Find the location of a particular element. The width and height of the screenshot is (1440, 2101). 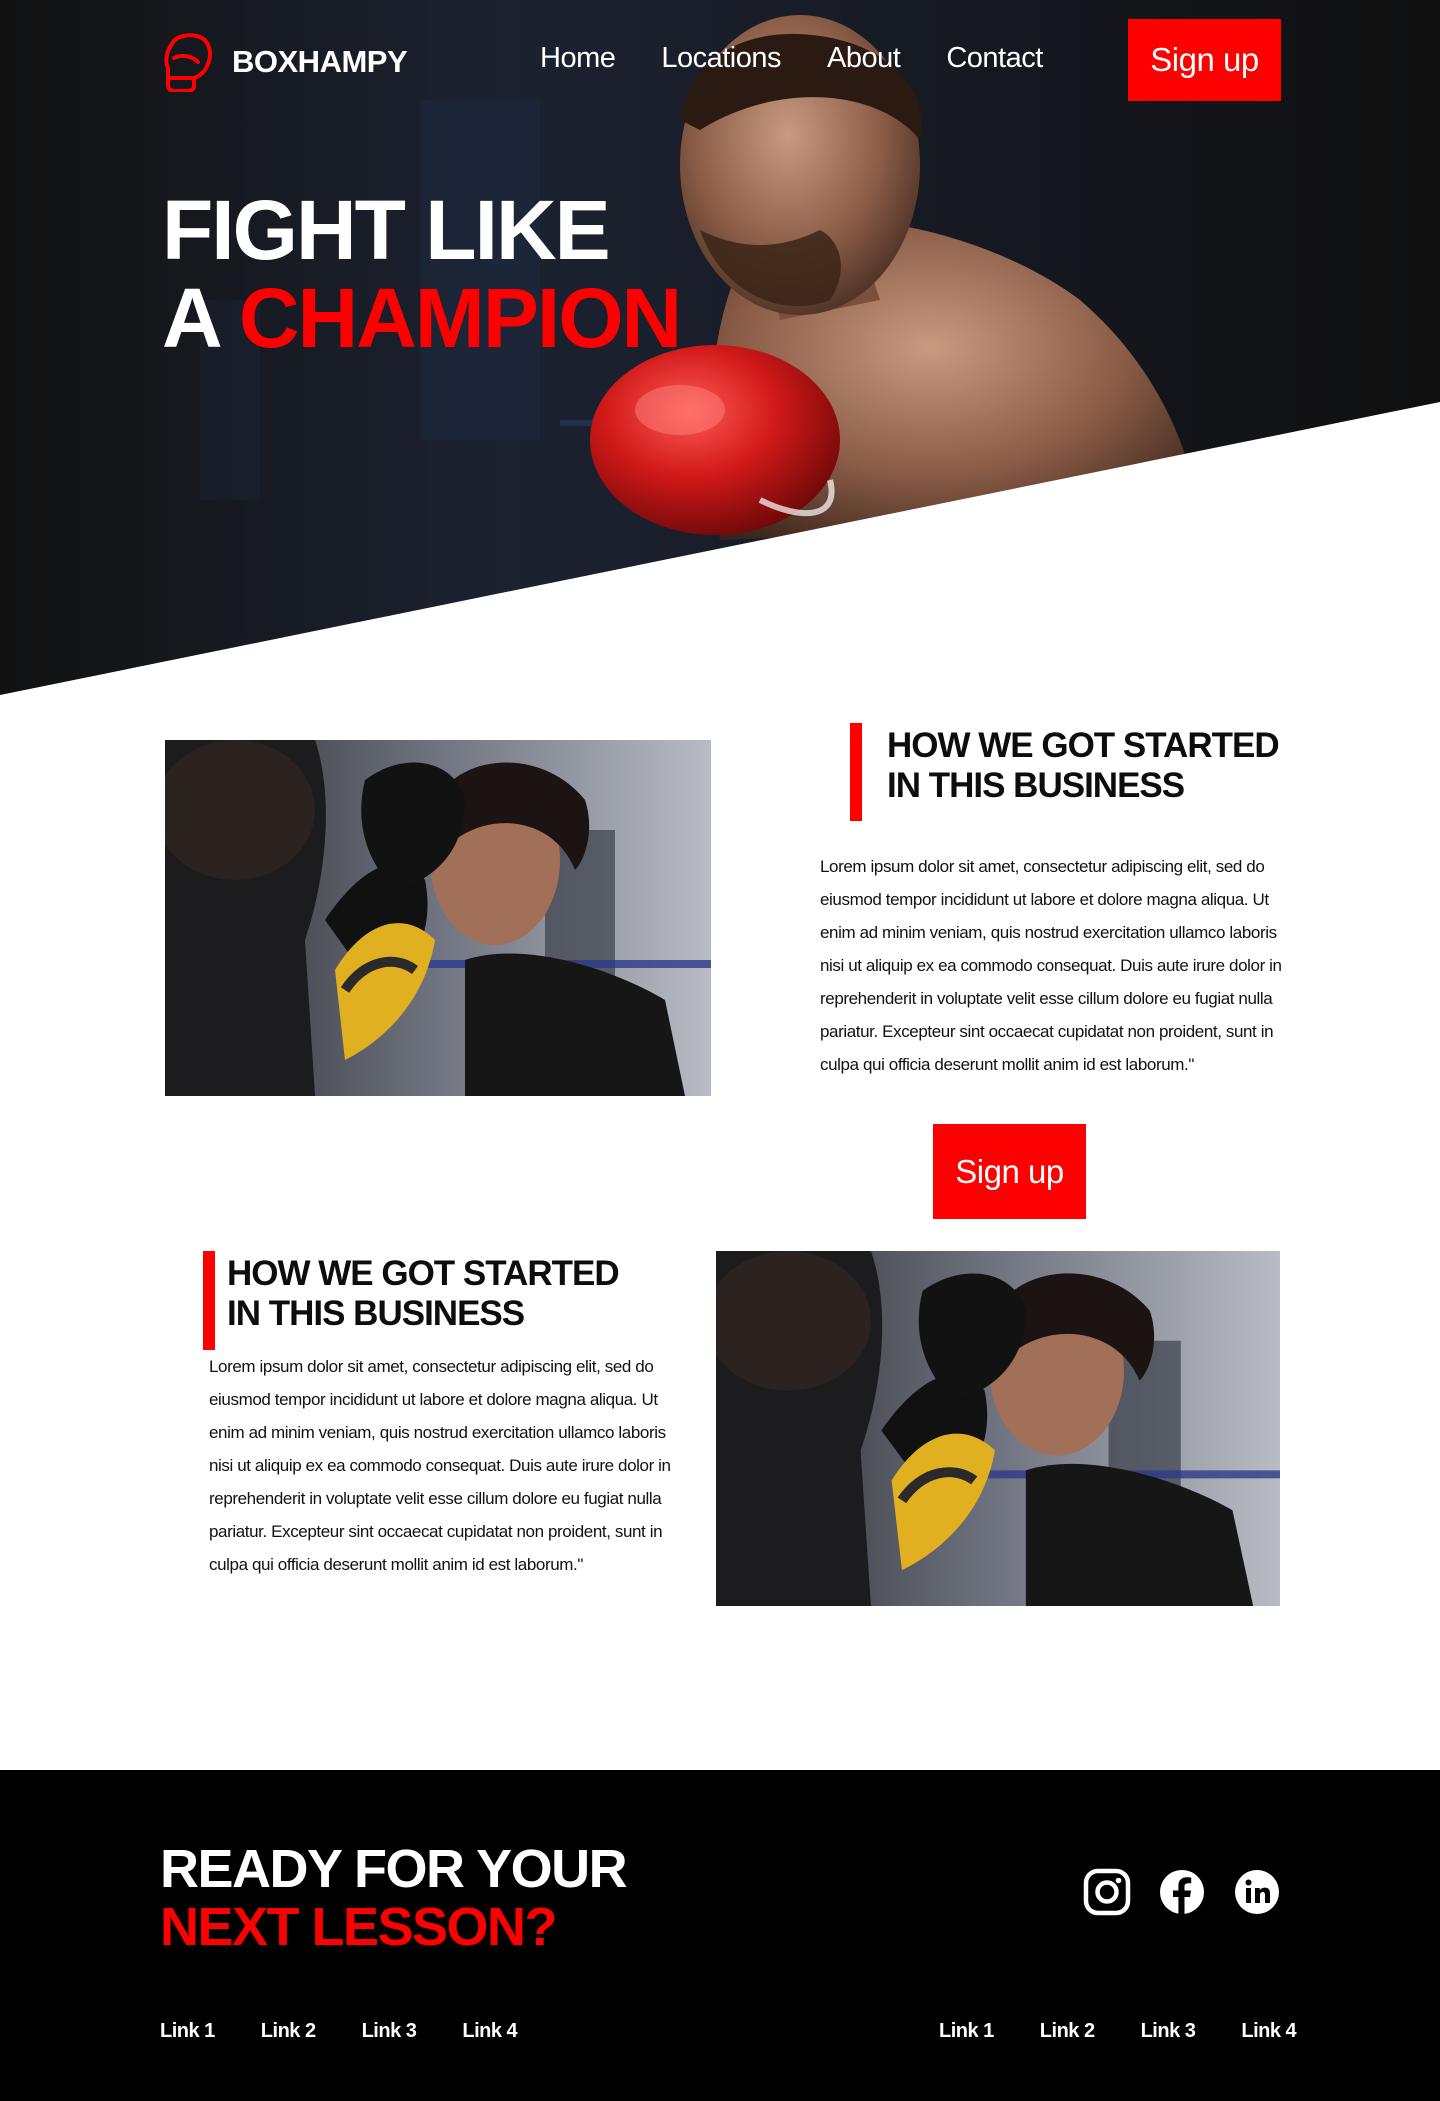

footer-title-line2: NEXT LESSON? is located at coordinates (359, 1927).